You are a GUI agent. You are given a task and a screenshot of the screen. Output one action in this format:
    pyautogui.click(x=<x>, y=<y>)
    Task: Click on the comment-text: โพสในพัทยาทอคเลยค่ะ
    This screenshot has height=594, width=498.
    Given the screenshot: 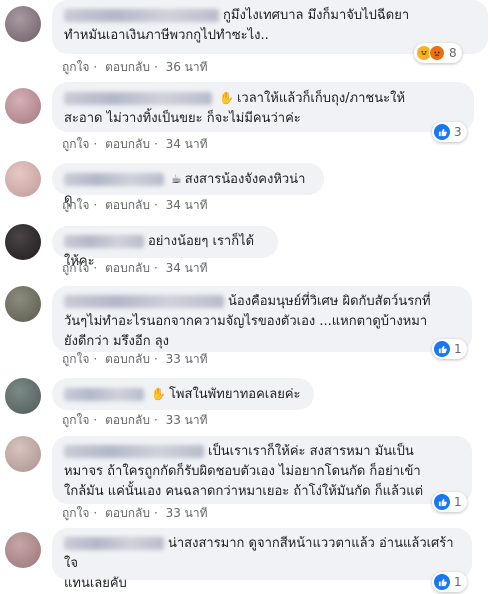 What is the action you would take?
    pyautogui.click(x=234, y=394)
    